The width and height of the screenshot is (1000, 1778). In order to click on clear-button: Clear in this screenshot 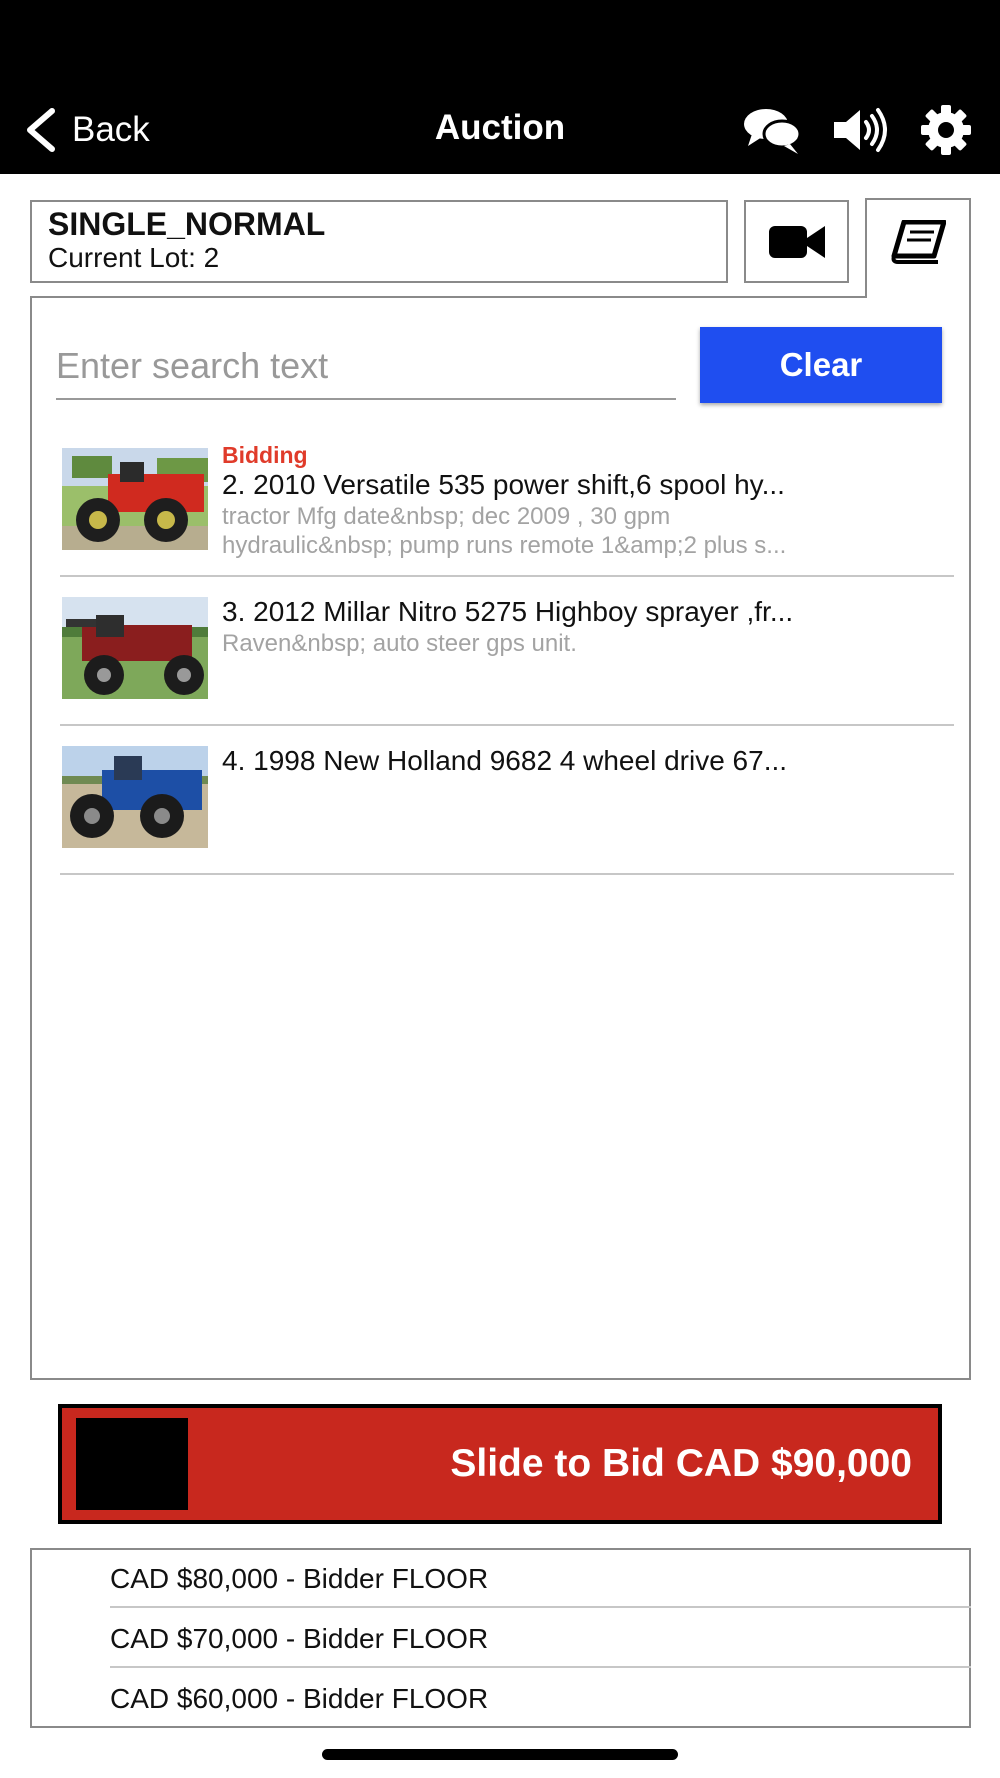, I will do `click(821, 365)`.